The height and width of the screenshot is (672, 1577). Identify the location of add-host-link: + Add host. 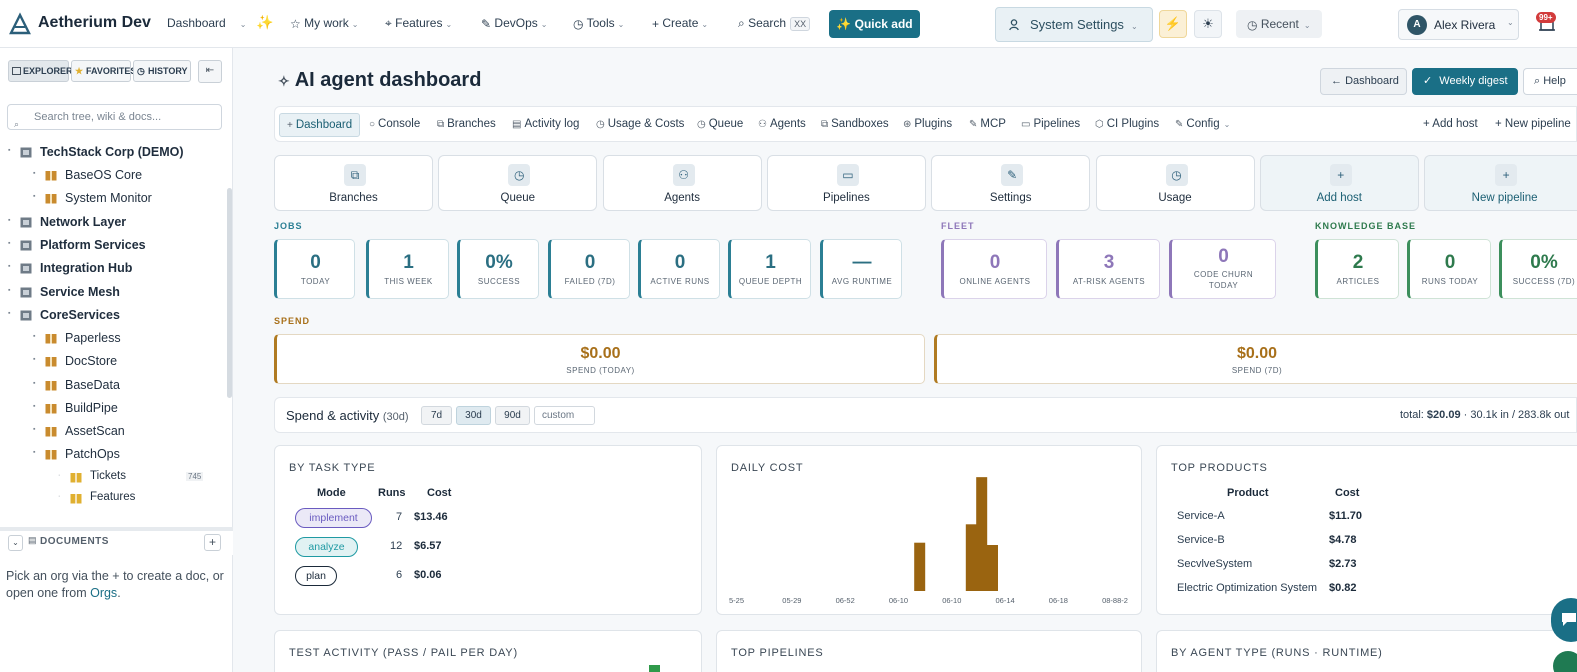
(1450, 124).